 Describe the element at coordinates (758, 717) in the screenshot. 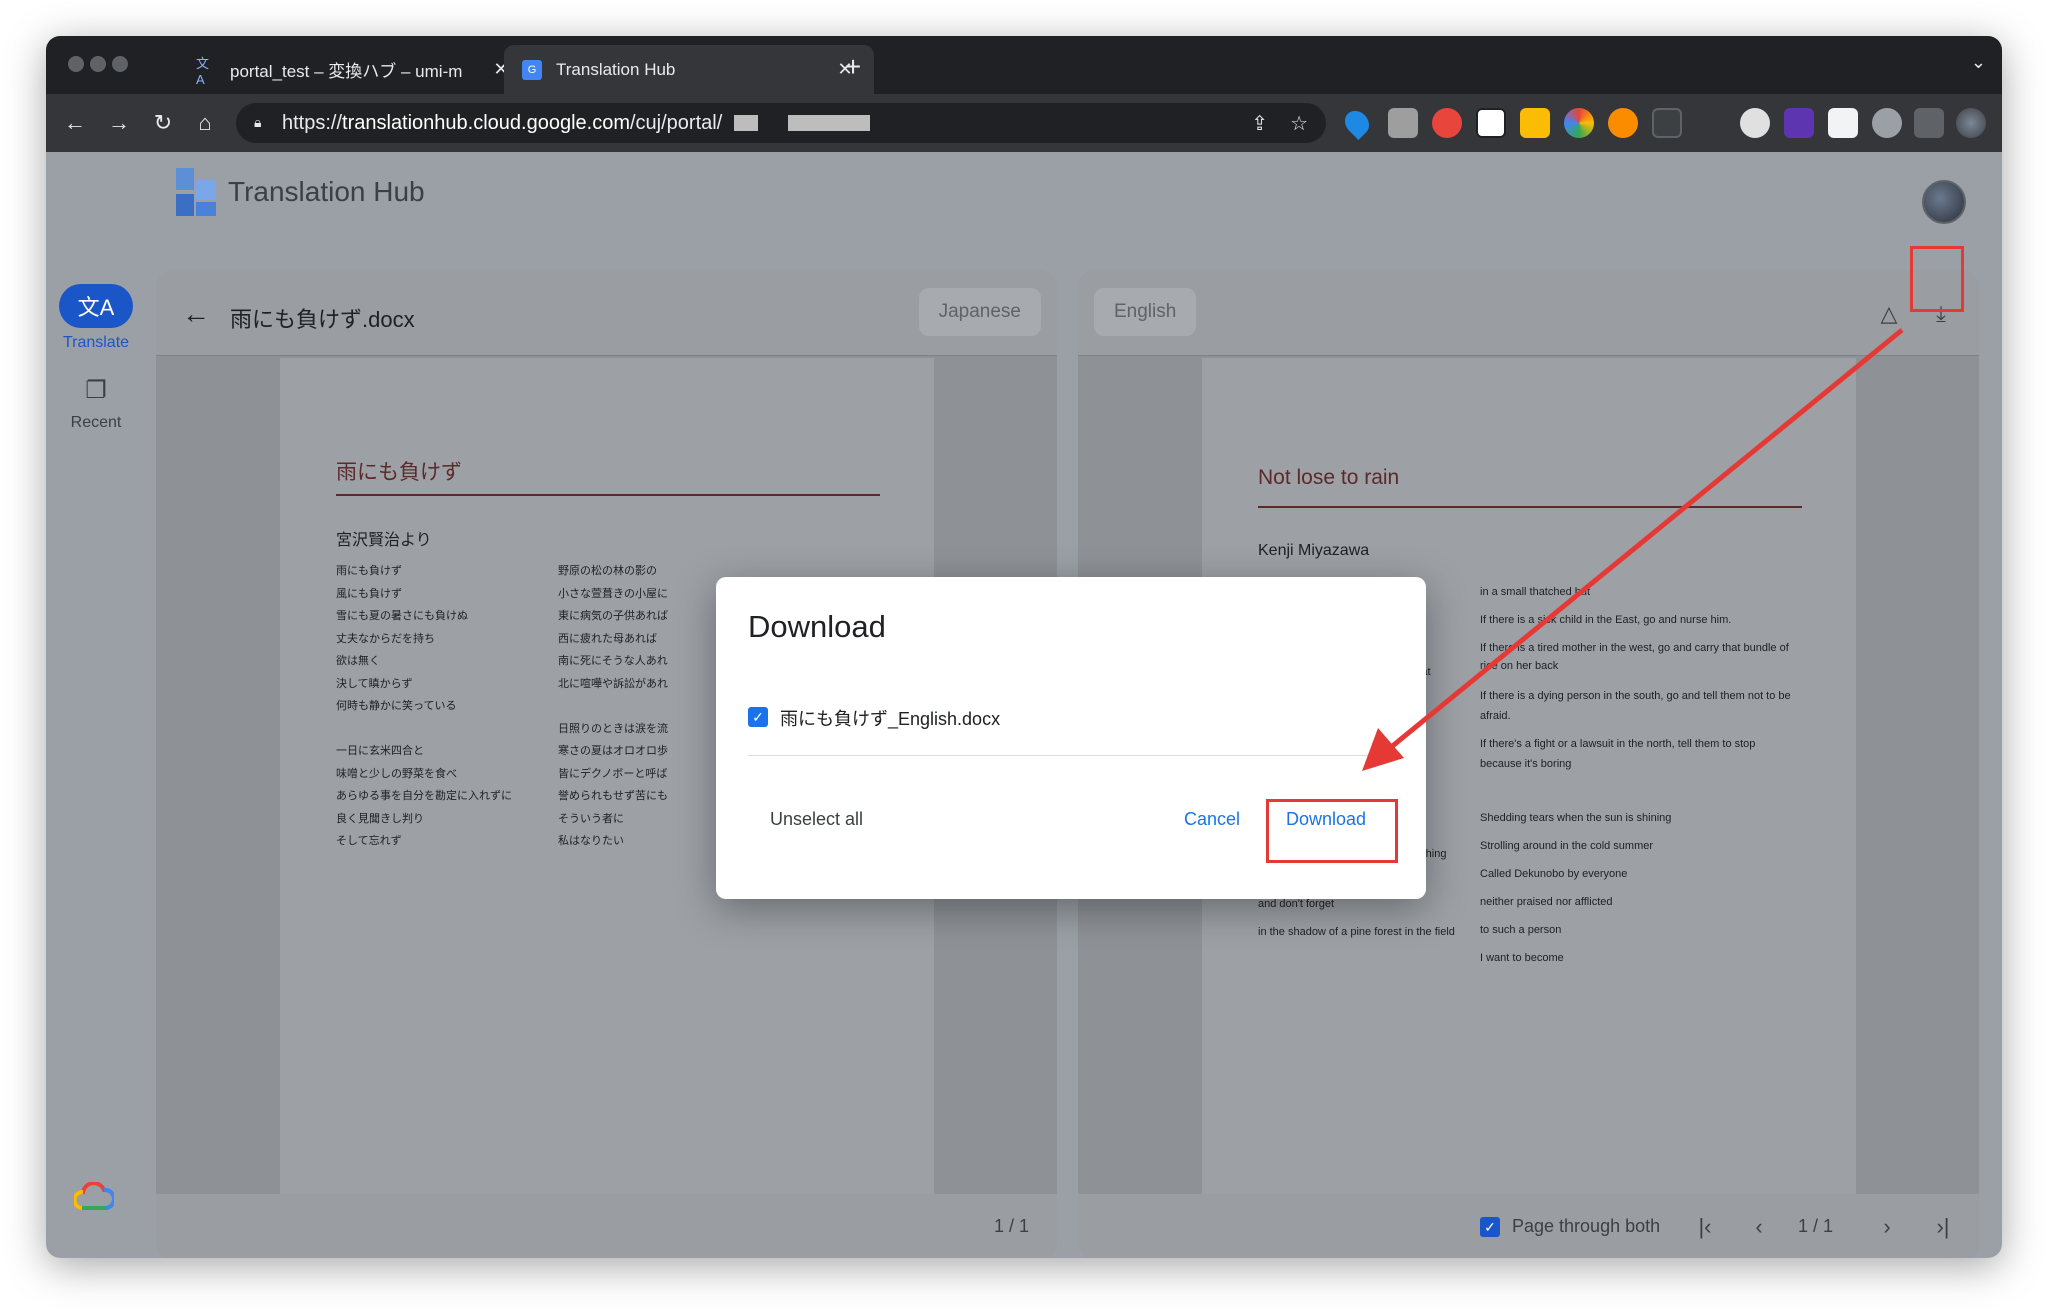

I see `file-checkbox: ✓` at that location.